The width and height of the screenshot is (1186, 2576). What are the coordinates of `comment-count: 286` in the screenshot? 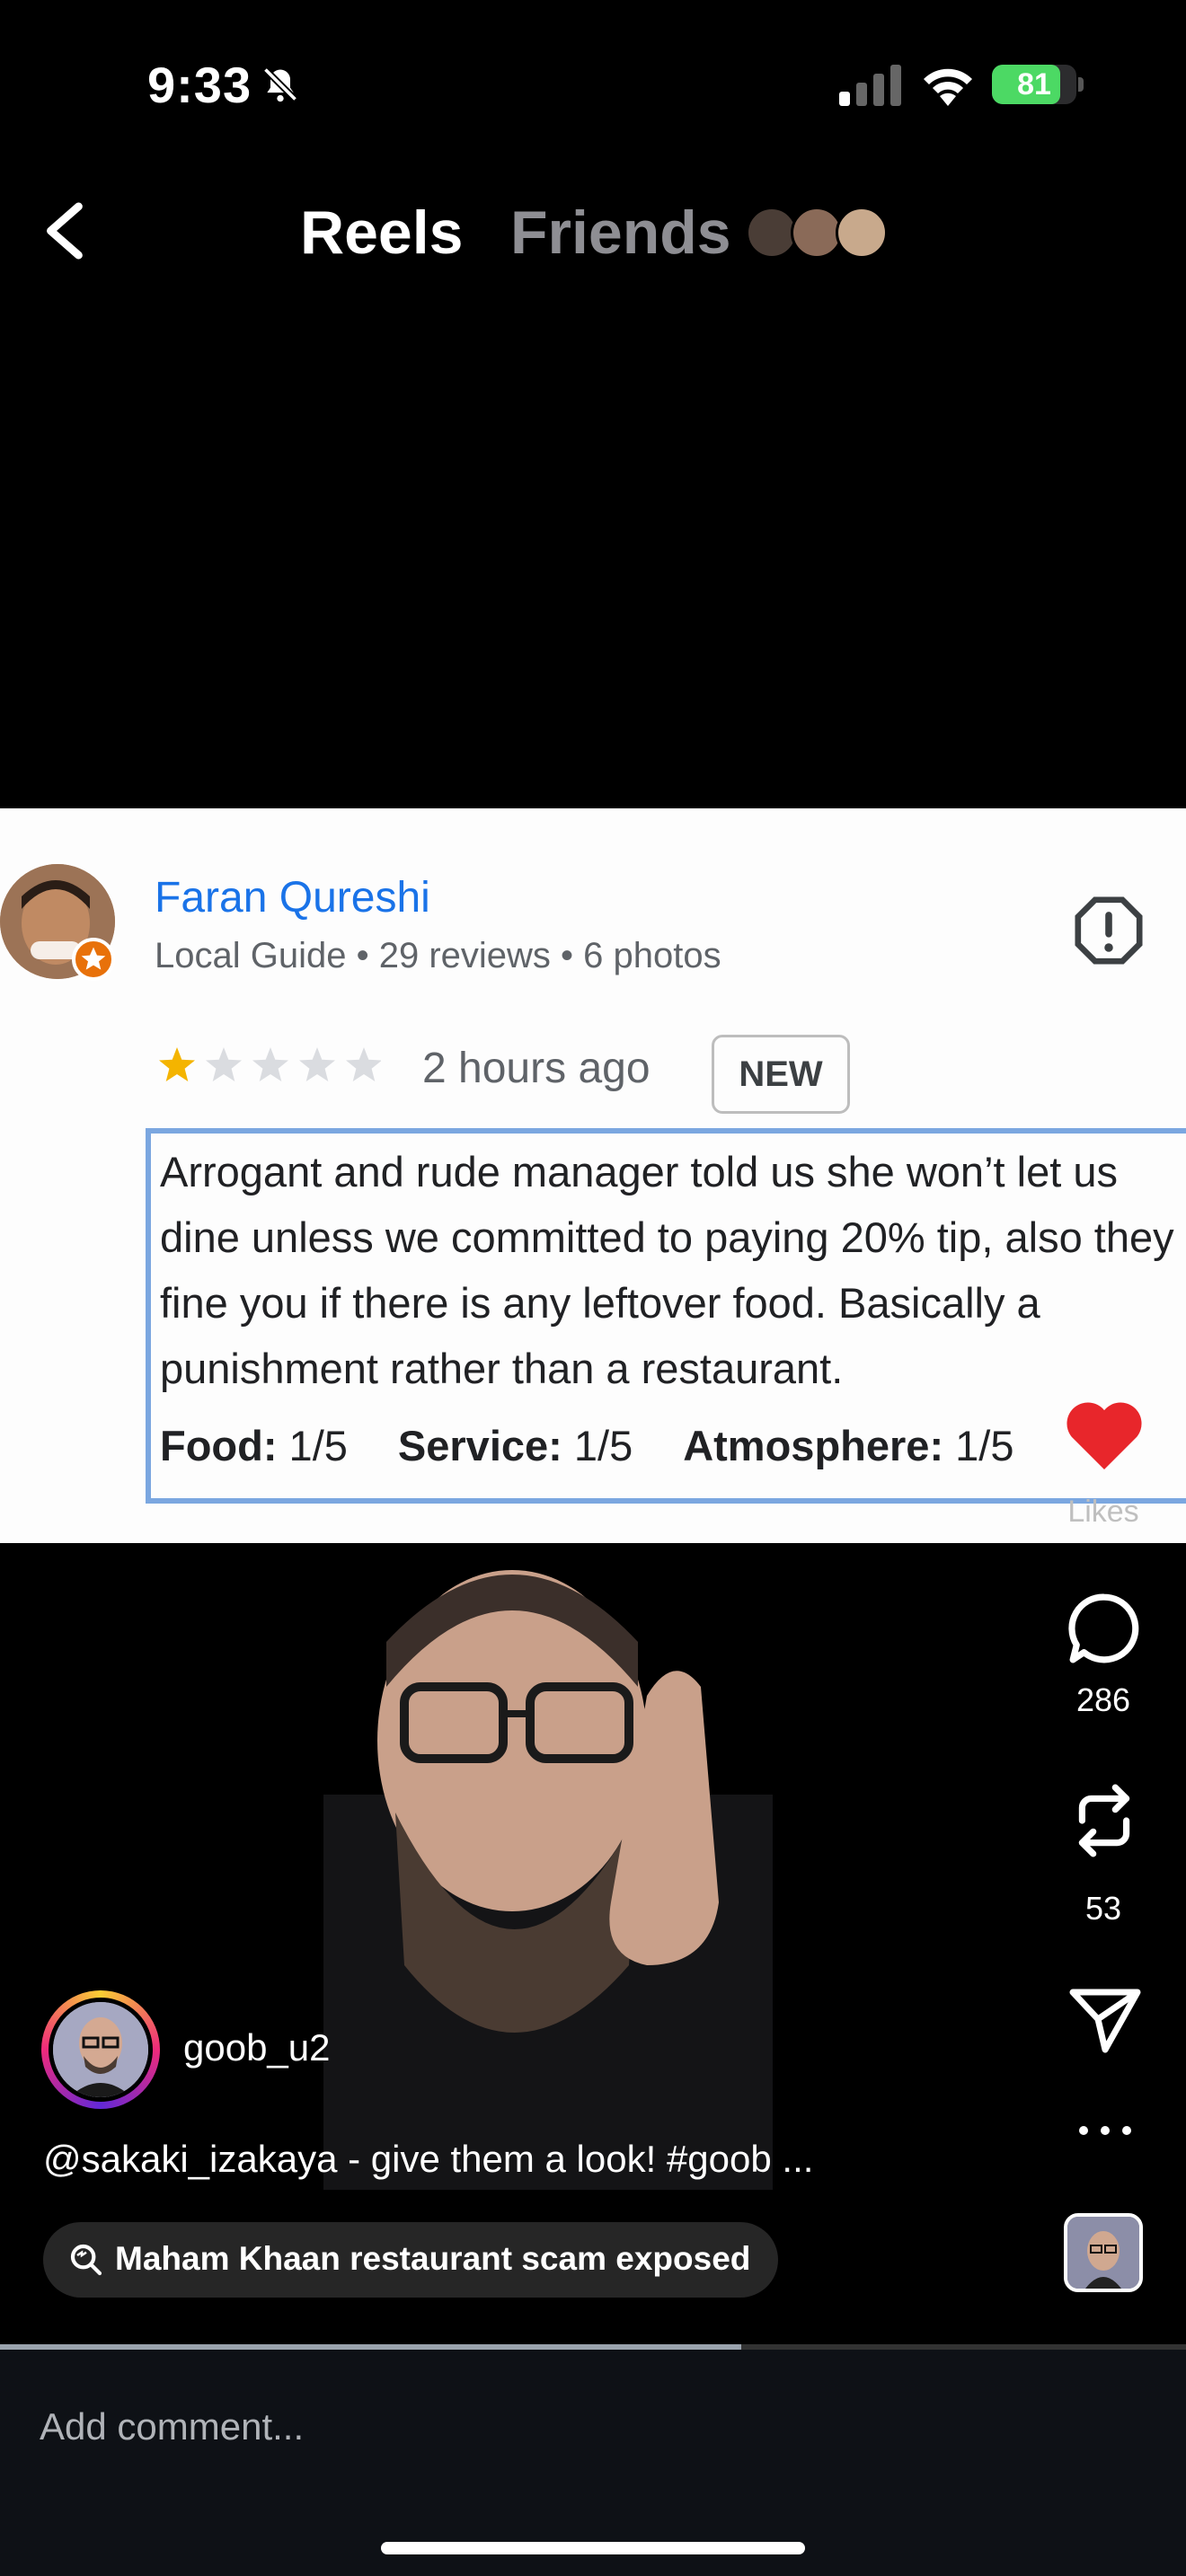 It's located at (1103, 1699).